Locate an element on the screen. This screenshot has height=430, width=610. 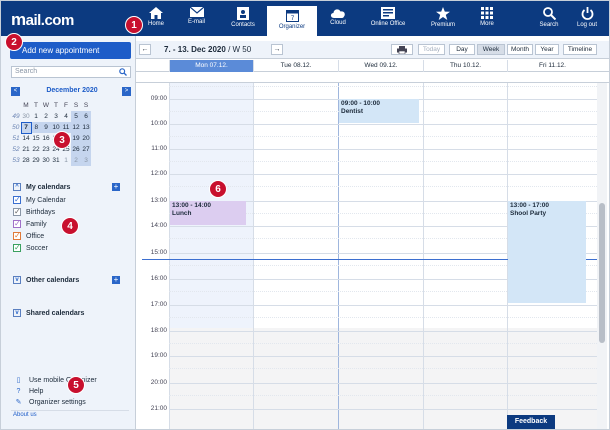
week-number: 49 is located at coordinates (16, 116).